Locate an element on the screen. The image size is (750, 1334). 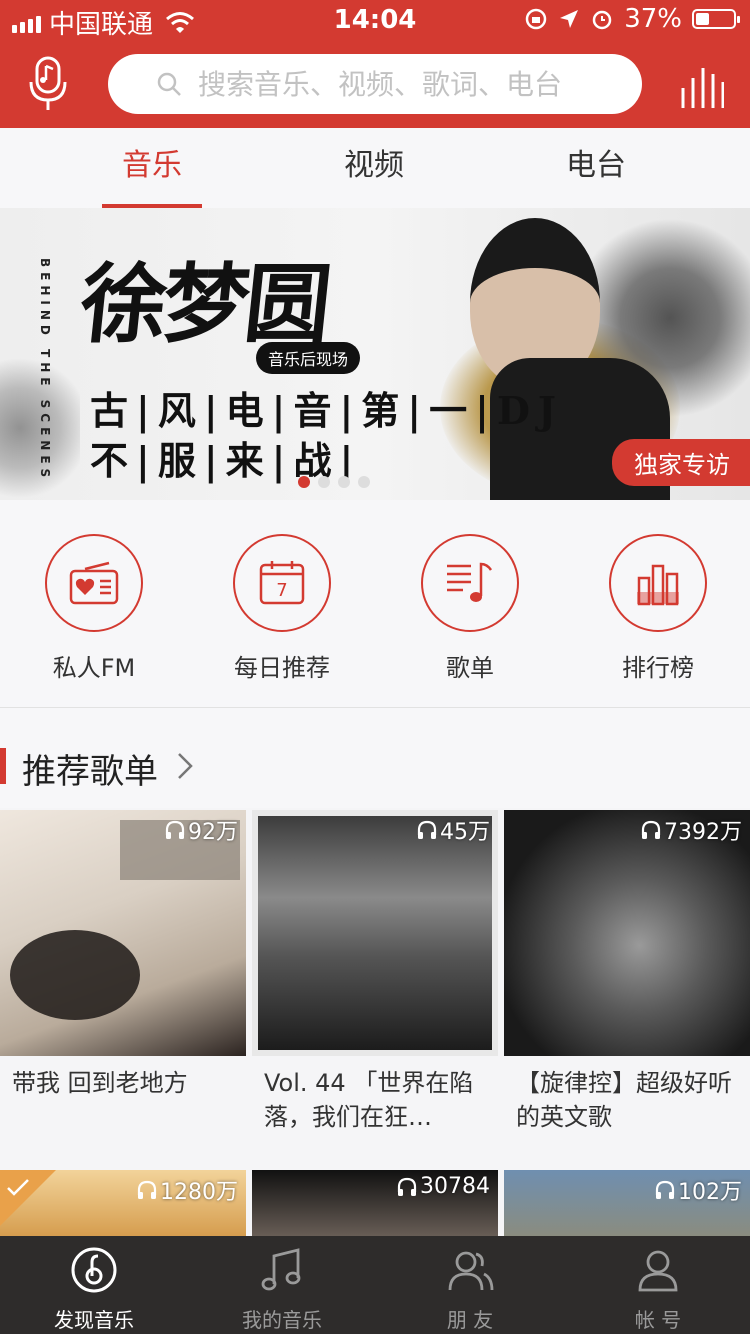
banner-tag: 独家专访 is located at coordinates (681, 462).